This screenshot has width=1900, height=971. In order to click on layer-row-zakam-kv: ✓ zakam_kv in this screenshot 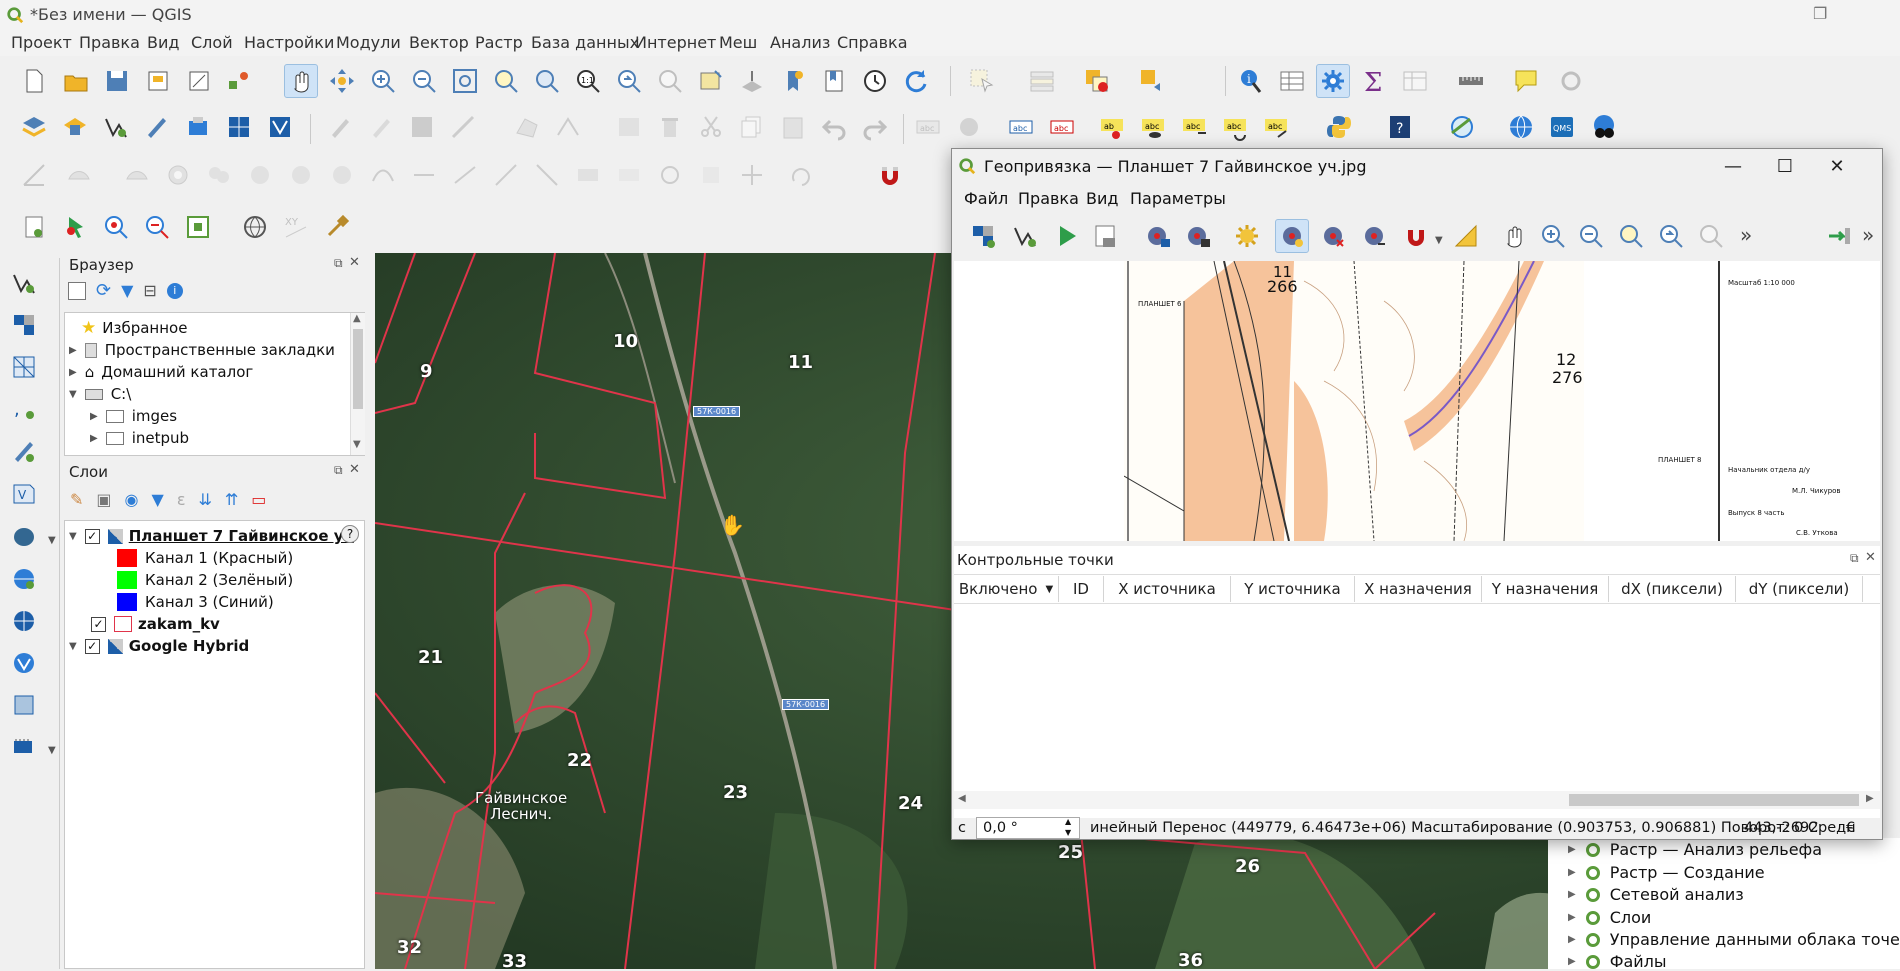, I will do `click(155, 624)`.